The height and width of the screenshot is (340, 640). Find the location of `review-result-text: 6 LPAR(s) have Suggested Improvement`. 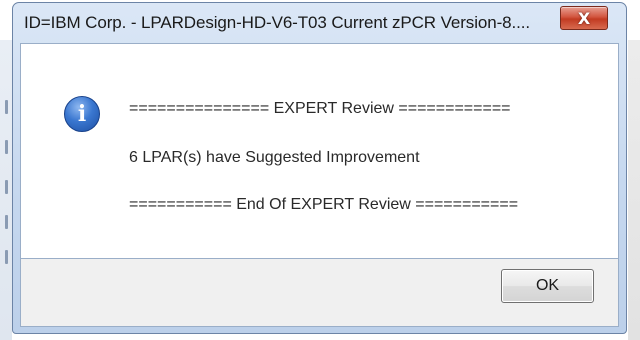

review-result-text: 6 LPAR(s) have Suggested Improvement is located at coordinates (274, 157).